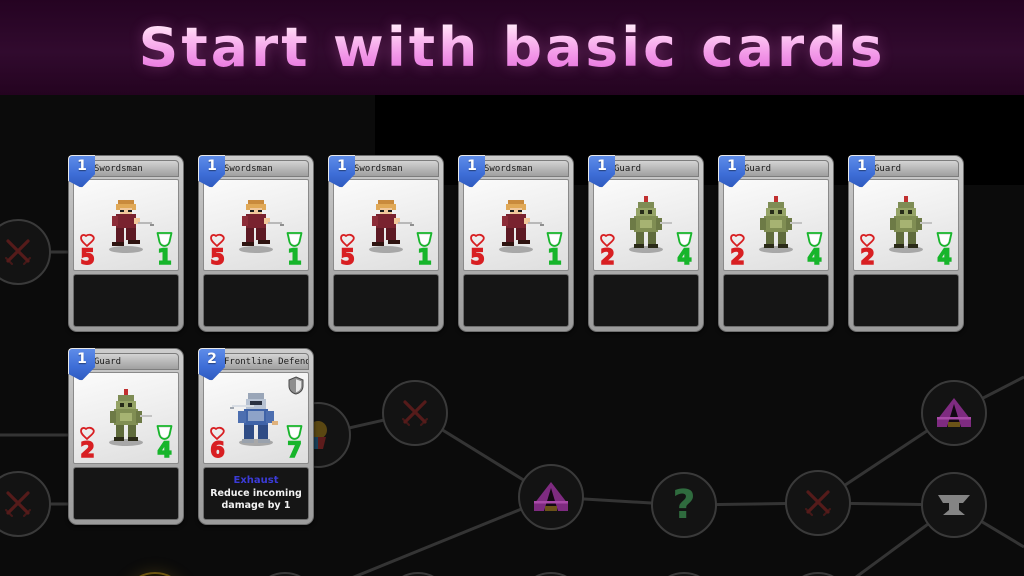 The width and height of the screenshot is (1024, 576). I want to click on card-cost-value: 2, so click(212, 359).